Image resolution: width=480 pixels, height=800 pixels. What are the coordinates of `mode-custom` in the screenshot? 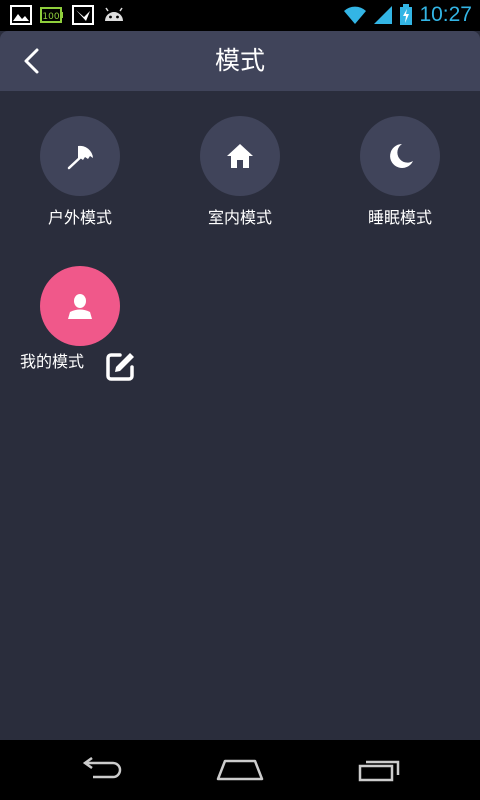 It's located at (80, 306).